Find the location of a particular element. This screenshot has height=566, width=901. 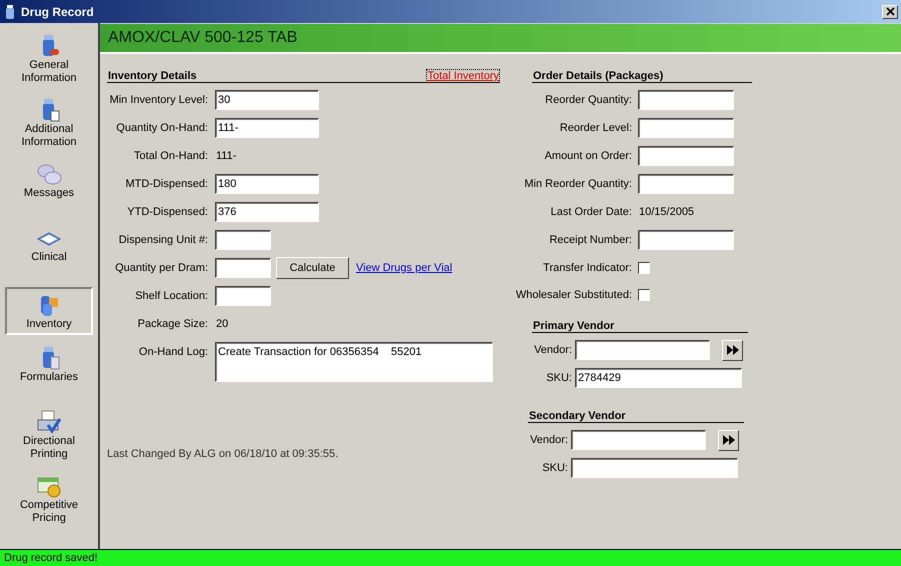

status-text: Drug record saved! is located at coordinates (51, 558).